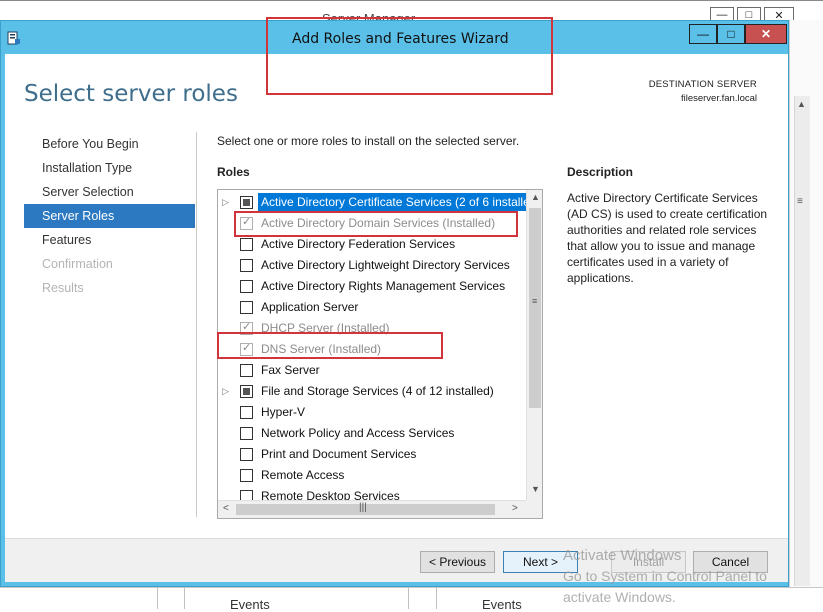 This screenshot has height=612, width=823. I want to click on description-heading: Description, so click(600, 172).